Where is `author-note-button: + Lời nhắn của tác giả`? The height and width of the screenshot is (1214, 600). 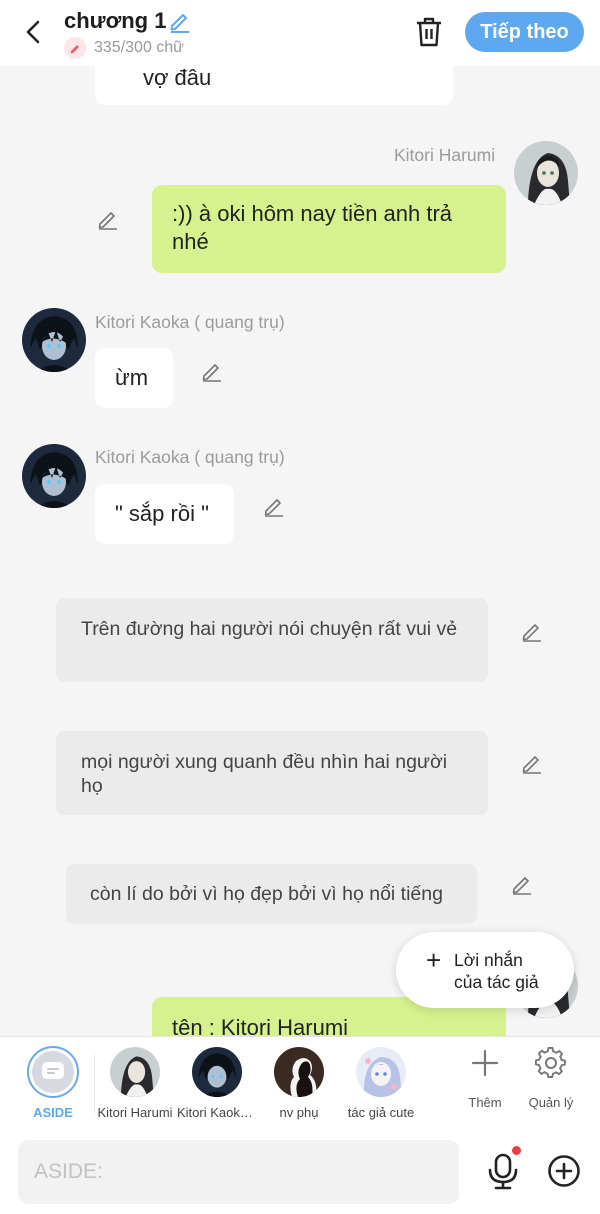
author-note-button: + Lời nhắn của tác giả is located at coordinates (485, 970).